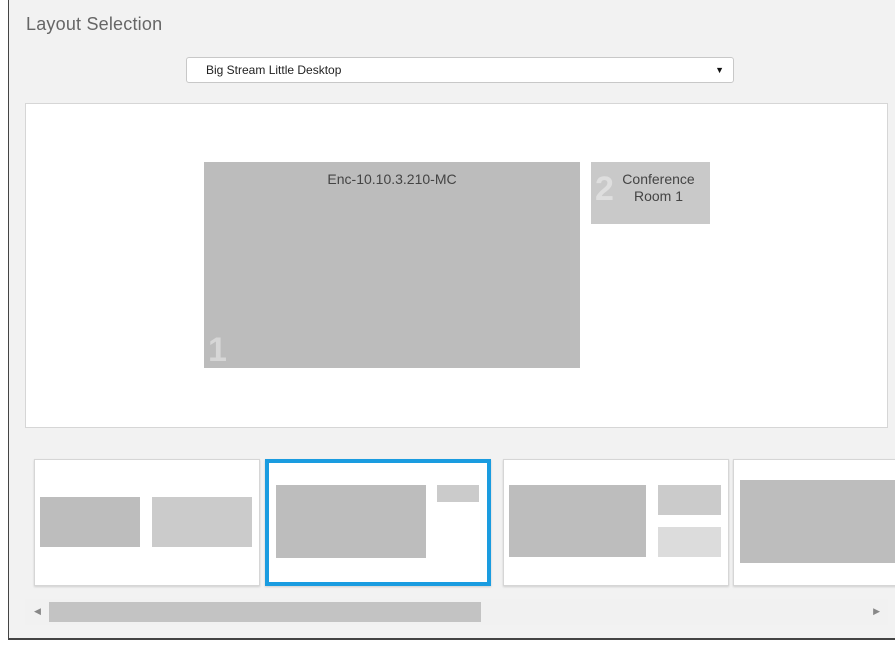 The height and width of the screenshot is (645, 895). I want to click on layout-thumbnail-full, so click(814, 522).